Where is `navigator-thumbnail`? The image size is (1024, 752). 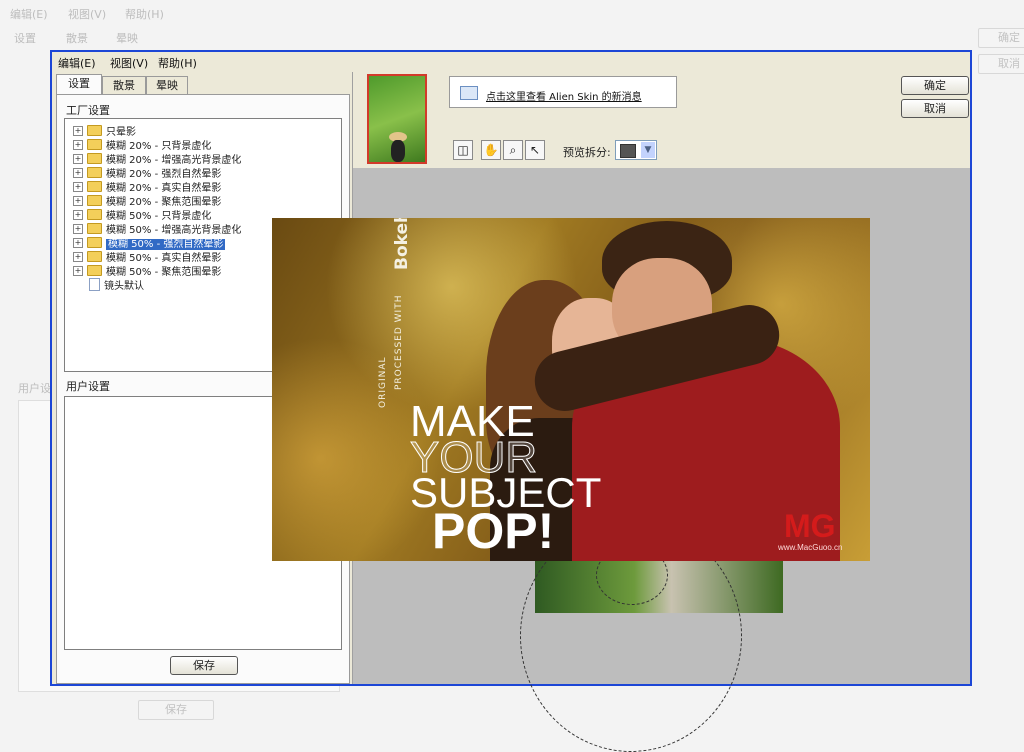
navigator-thumbnail is located at coordinates (397, 119).